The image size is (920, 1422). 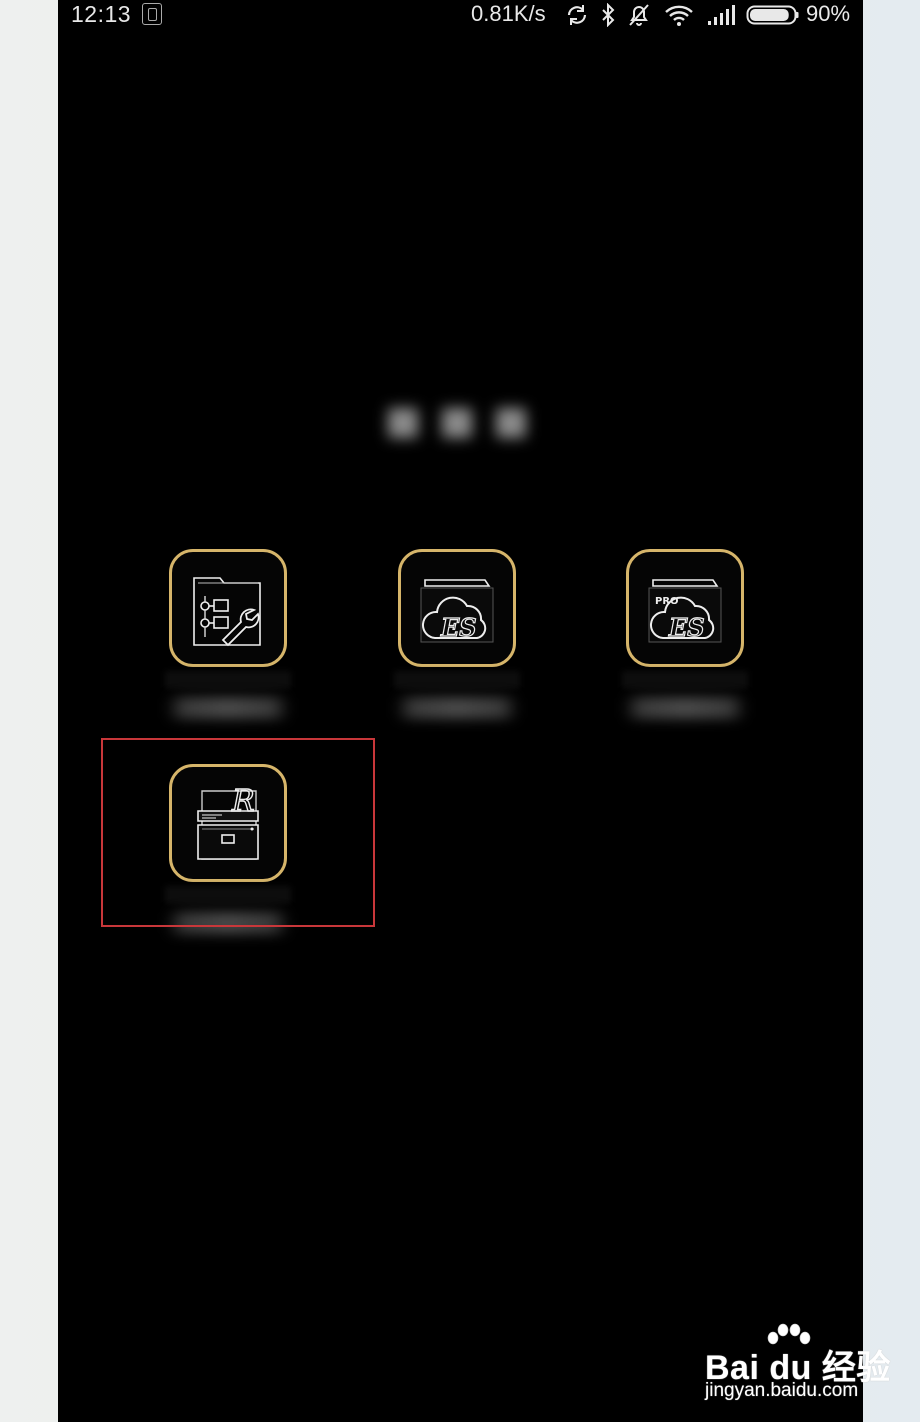 I want to click on bluetooth-icon, so click(x=608, y=15).